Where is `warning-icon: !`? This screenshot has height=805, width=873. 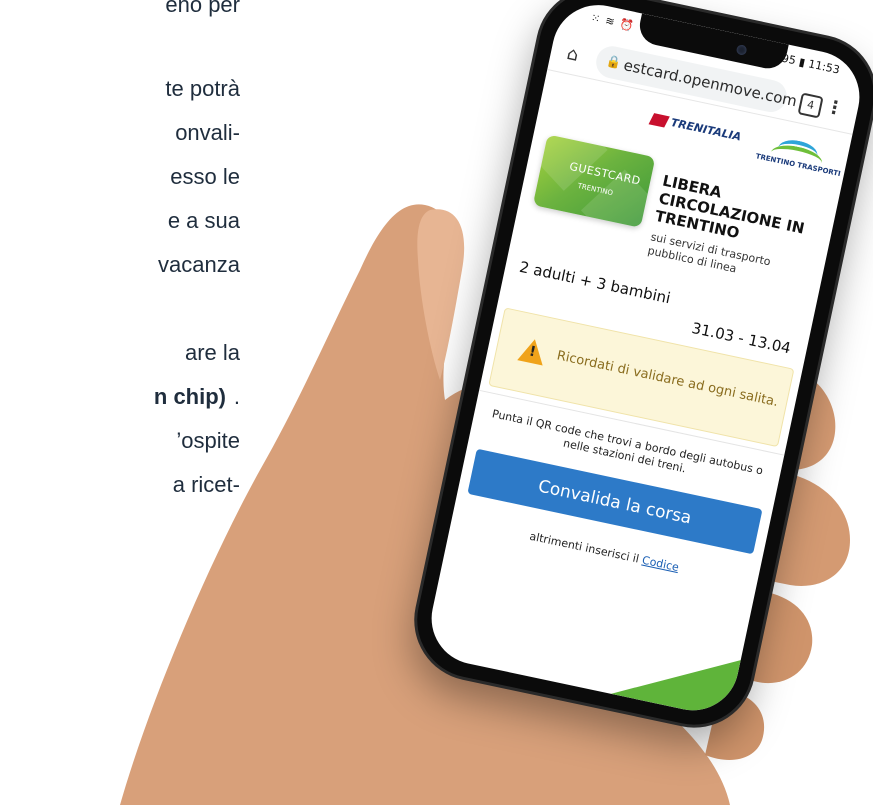 warning-icon: ! is located at coordinates (532, 351).